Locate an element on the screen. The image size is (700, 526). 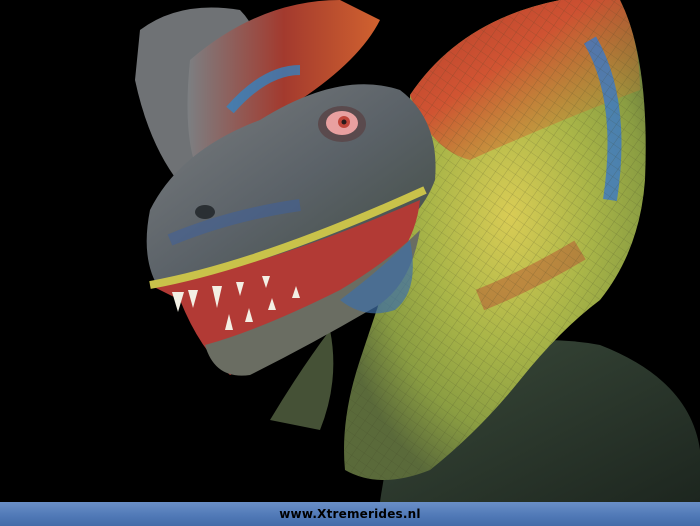
dinosaur-eye is located at coordinates (342, 124).